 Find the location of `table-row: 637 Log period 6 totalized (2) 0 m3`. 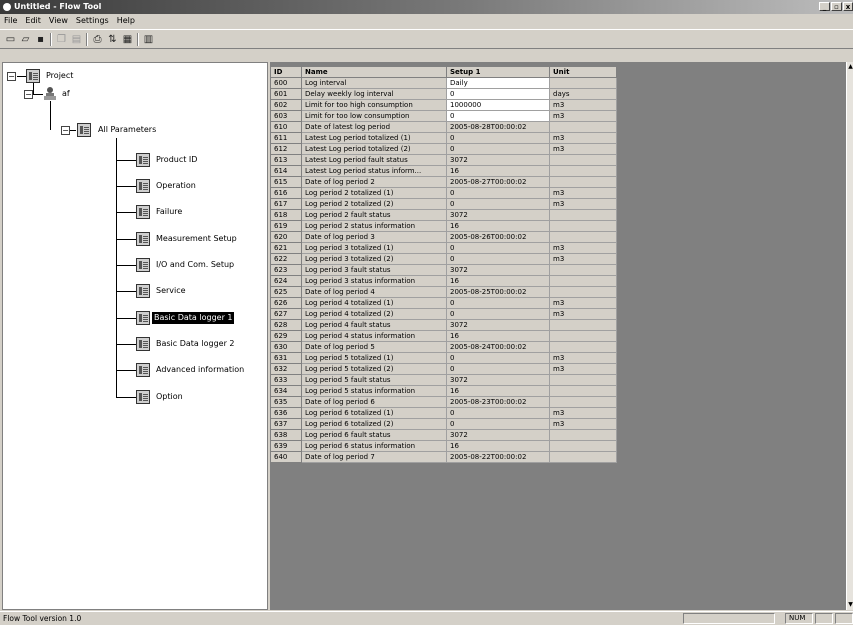

table-row: 637 Log period 6 totalized (2) 0 m3 is located at coordinates (443, 424).